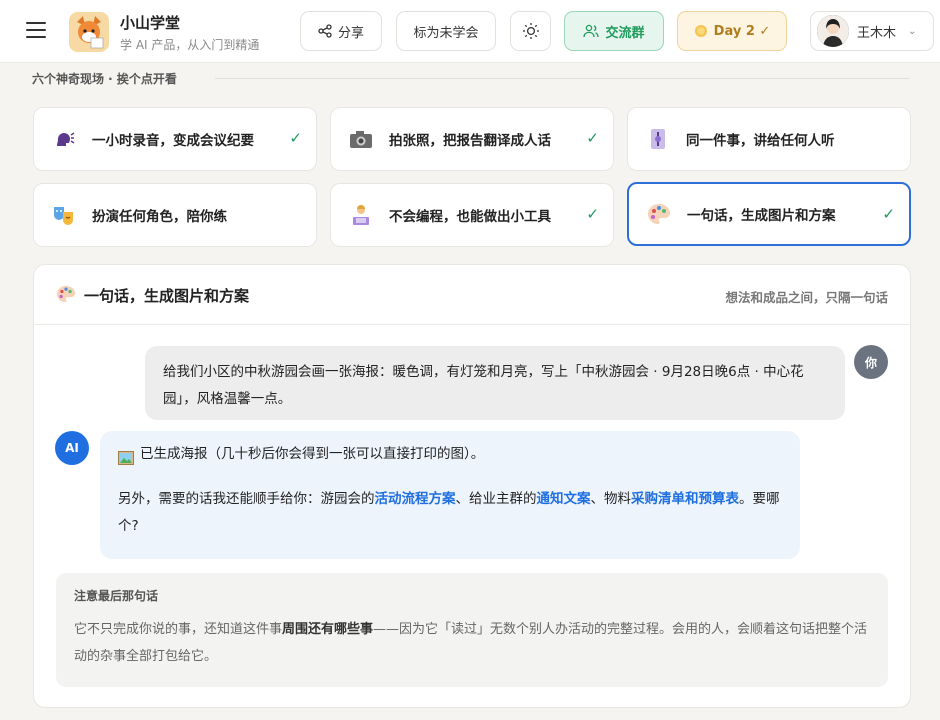 Image resolution: width=940 pixels, height=720 pixels. I want to click on brand-logo, so click(89, 32).